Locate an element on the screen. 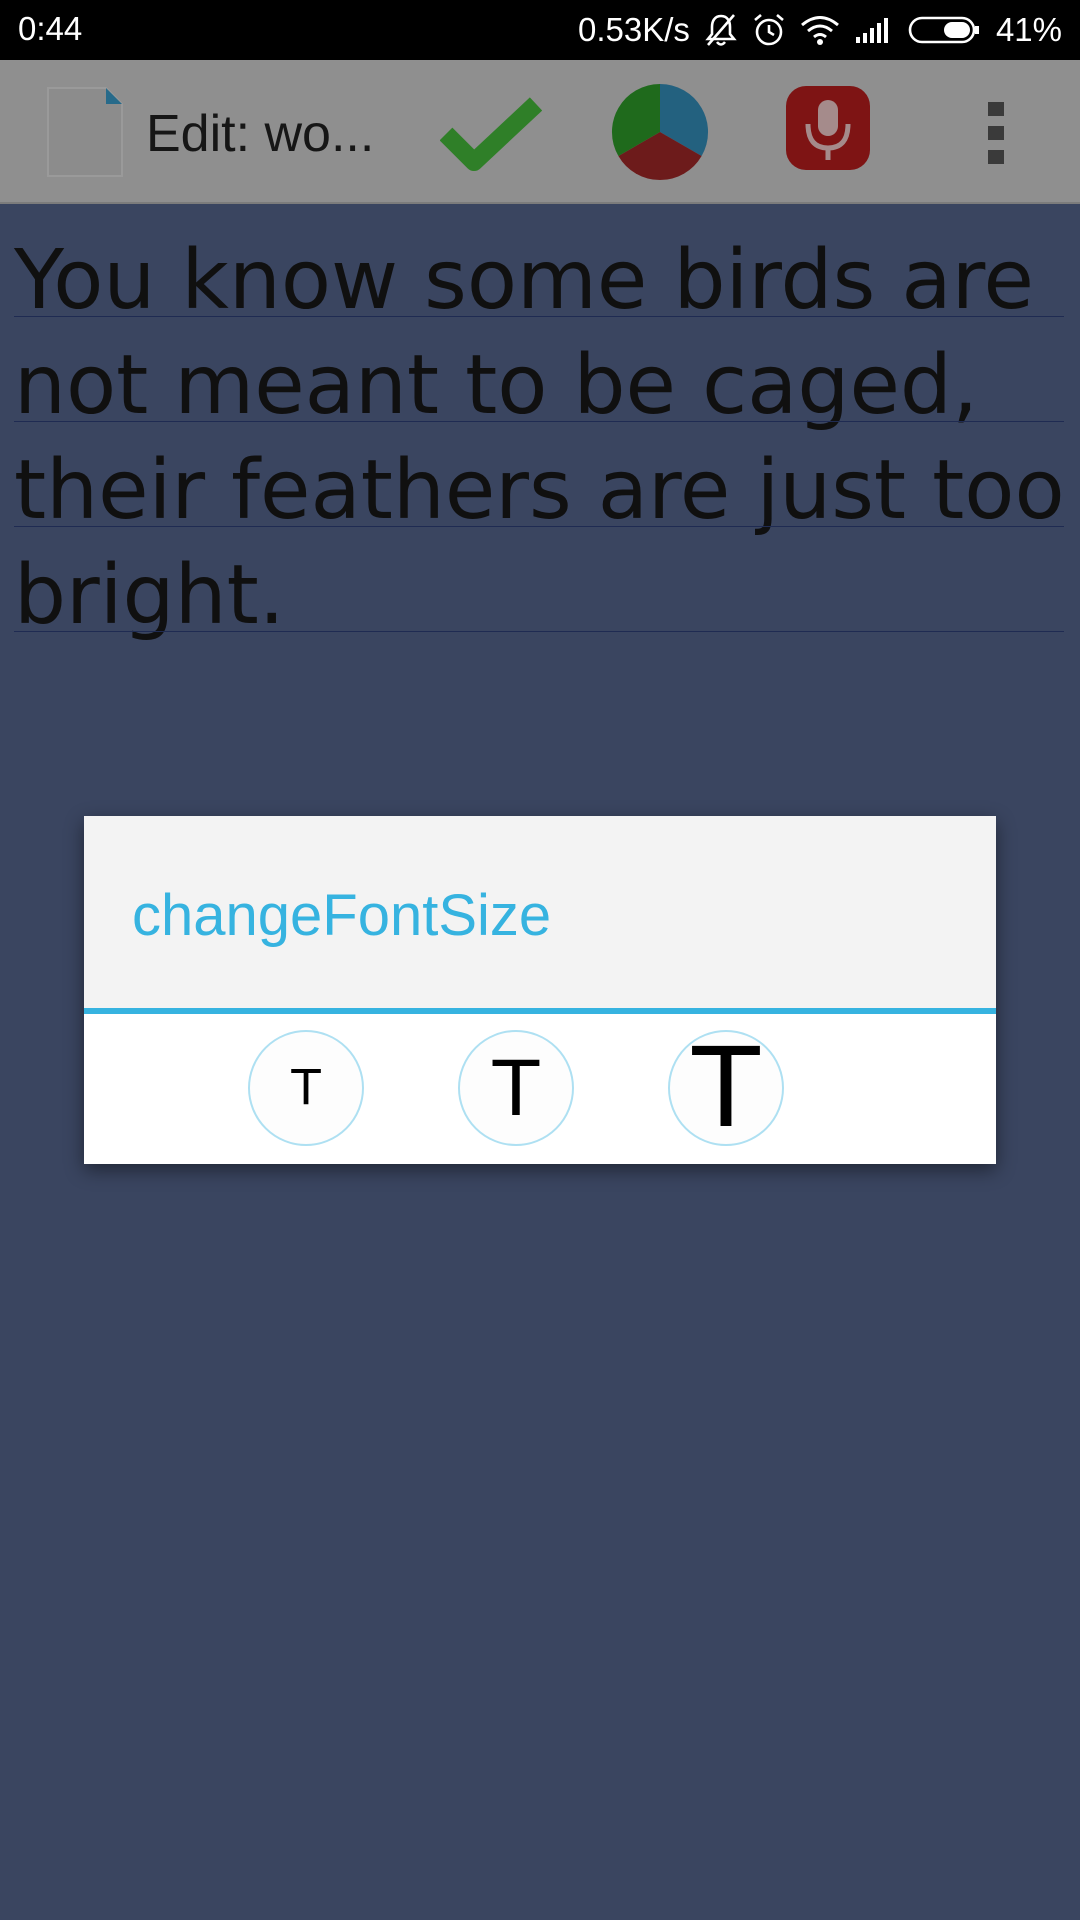 The image size is (1080, 1920). status-bar: 0:44 0.53K/s 41% is located at coordinates (540, 30).